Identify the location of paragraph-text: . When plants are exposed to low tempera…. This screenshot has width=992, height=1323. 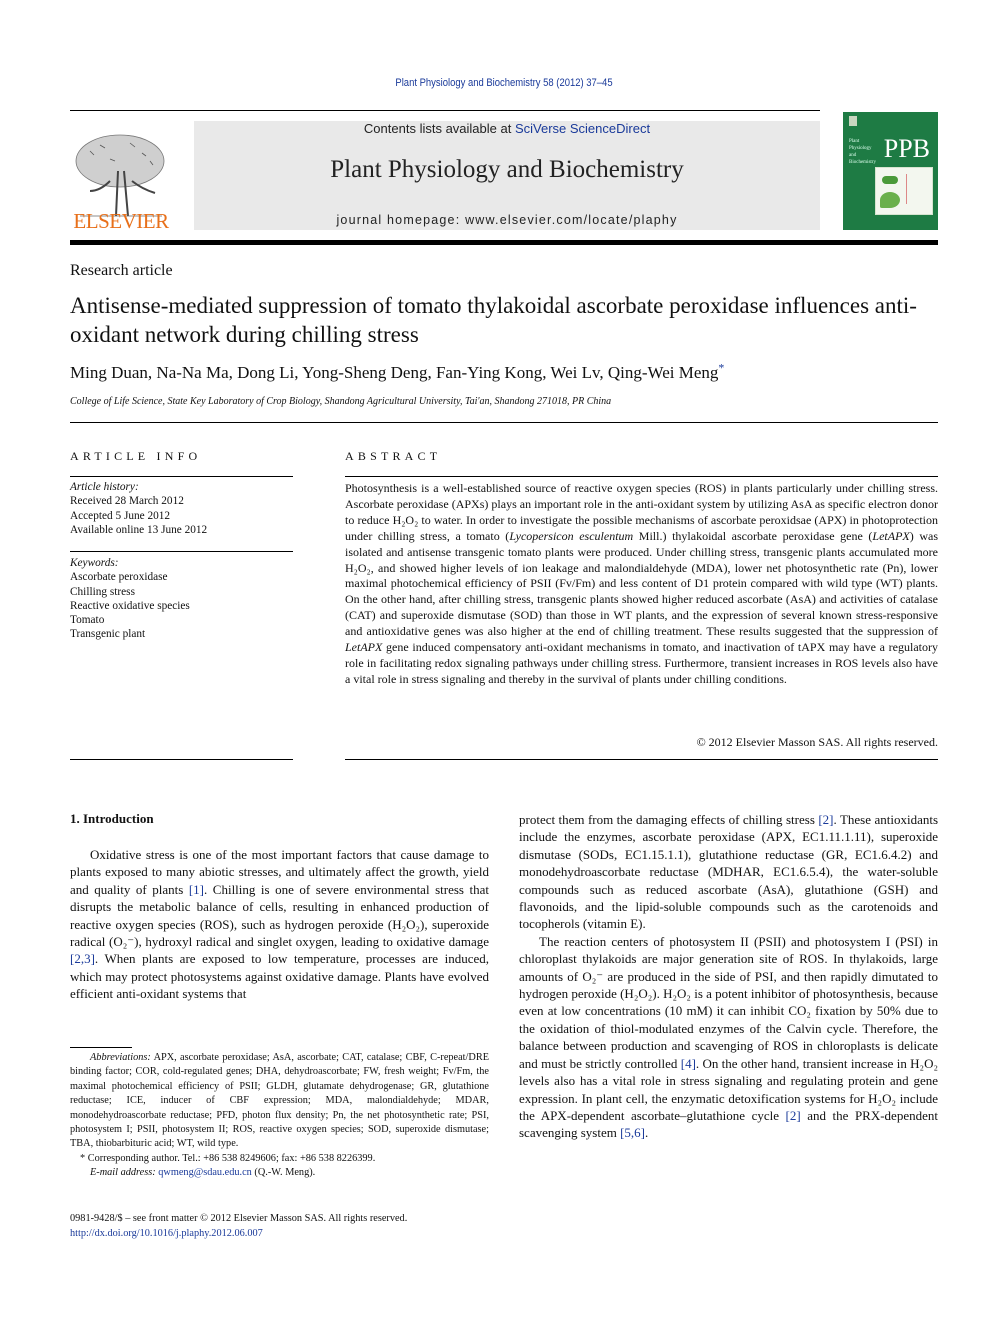
(279, 976).